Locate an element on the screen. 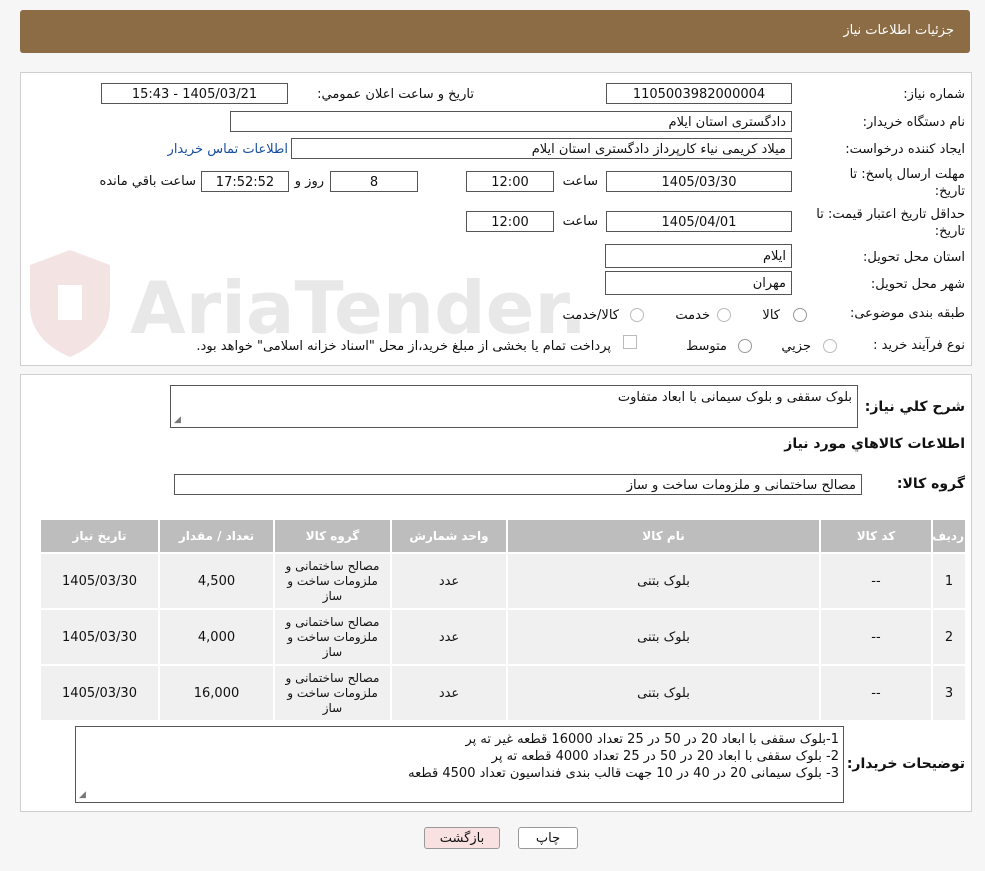 The image size is (985, 871). validity-label: حداقل تاريخ اعتبار قيمت: تا is located at coordinates (890, 214).